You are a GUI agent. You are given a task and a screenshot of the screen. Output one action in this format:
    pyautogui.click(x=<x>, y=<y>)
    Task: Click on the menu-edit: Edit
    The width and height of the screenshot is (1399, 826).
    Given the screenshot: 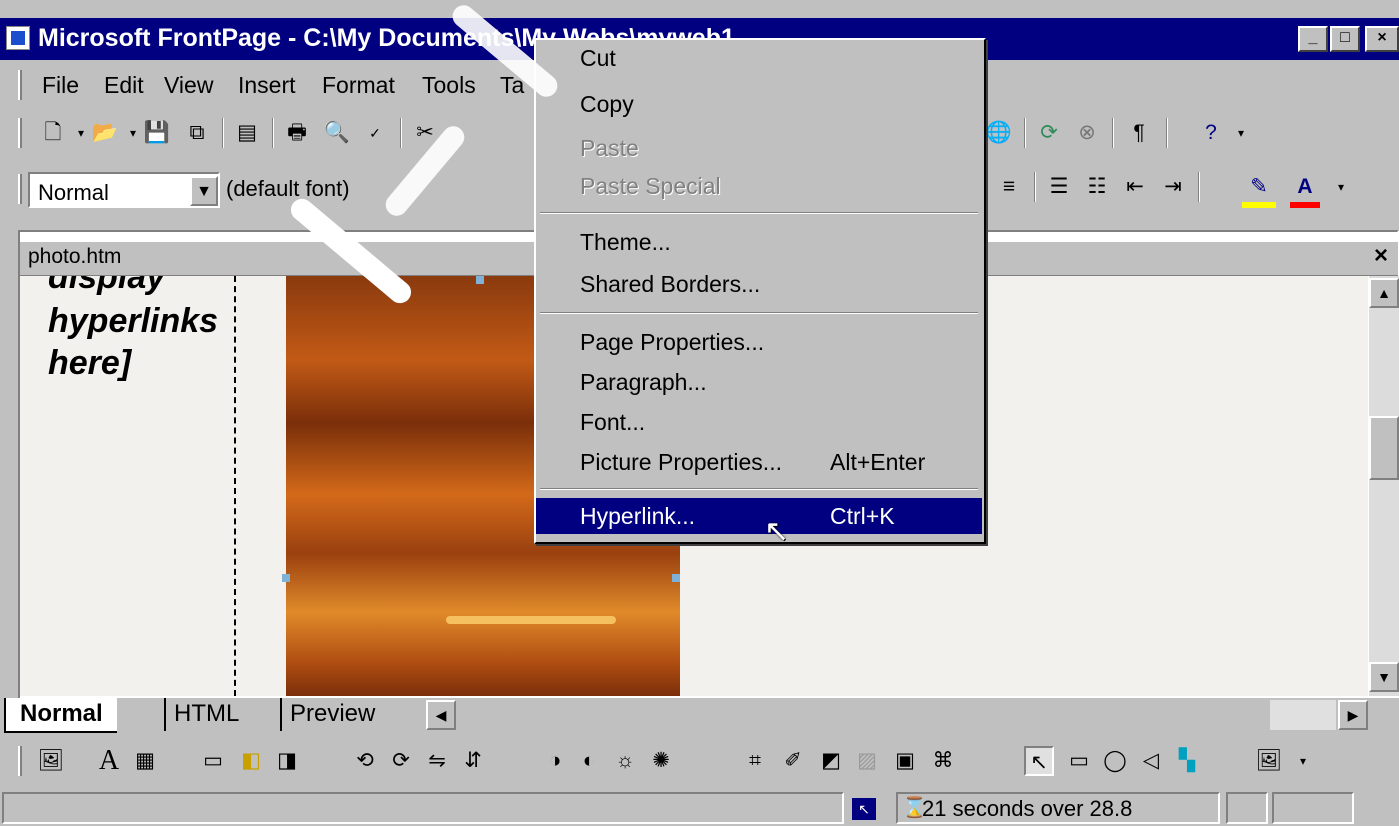 What is the action you would take?
    pyautogui.click(x=124, y=85)
    